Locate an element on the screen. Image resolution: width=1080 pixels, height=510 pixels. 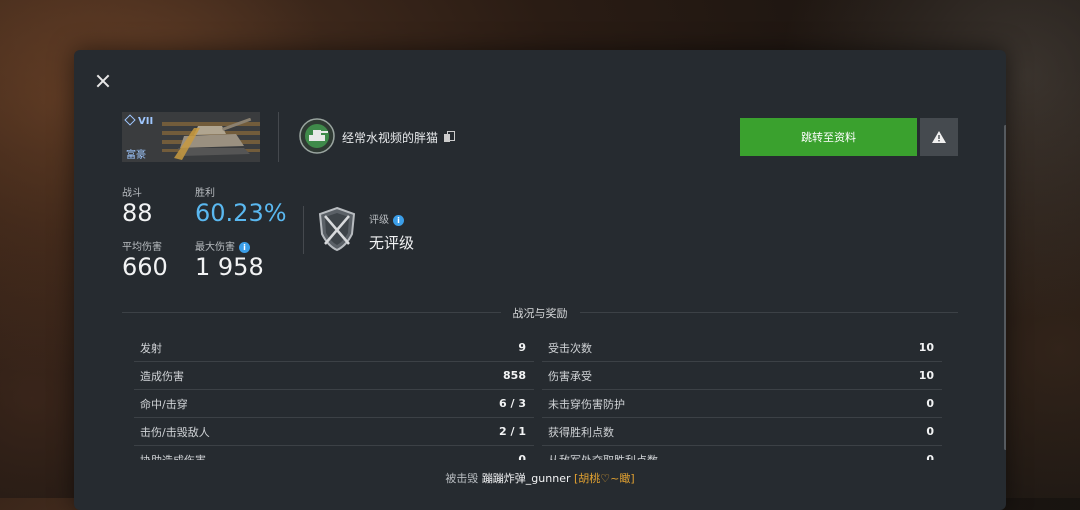
max-damage-stat: 最大伤害 i 1 958 is located at coordinates (229, 259).